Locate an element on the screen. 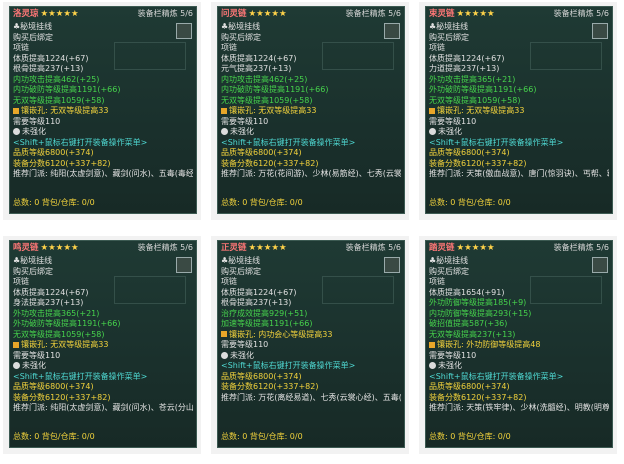 This screenshot has height=464, width=624. tooltip-line-text: 身法提高237(+13) is located at coordinates (48, 302).